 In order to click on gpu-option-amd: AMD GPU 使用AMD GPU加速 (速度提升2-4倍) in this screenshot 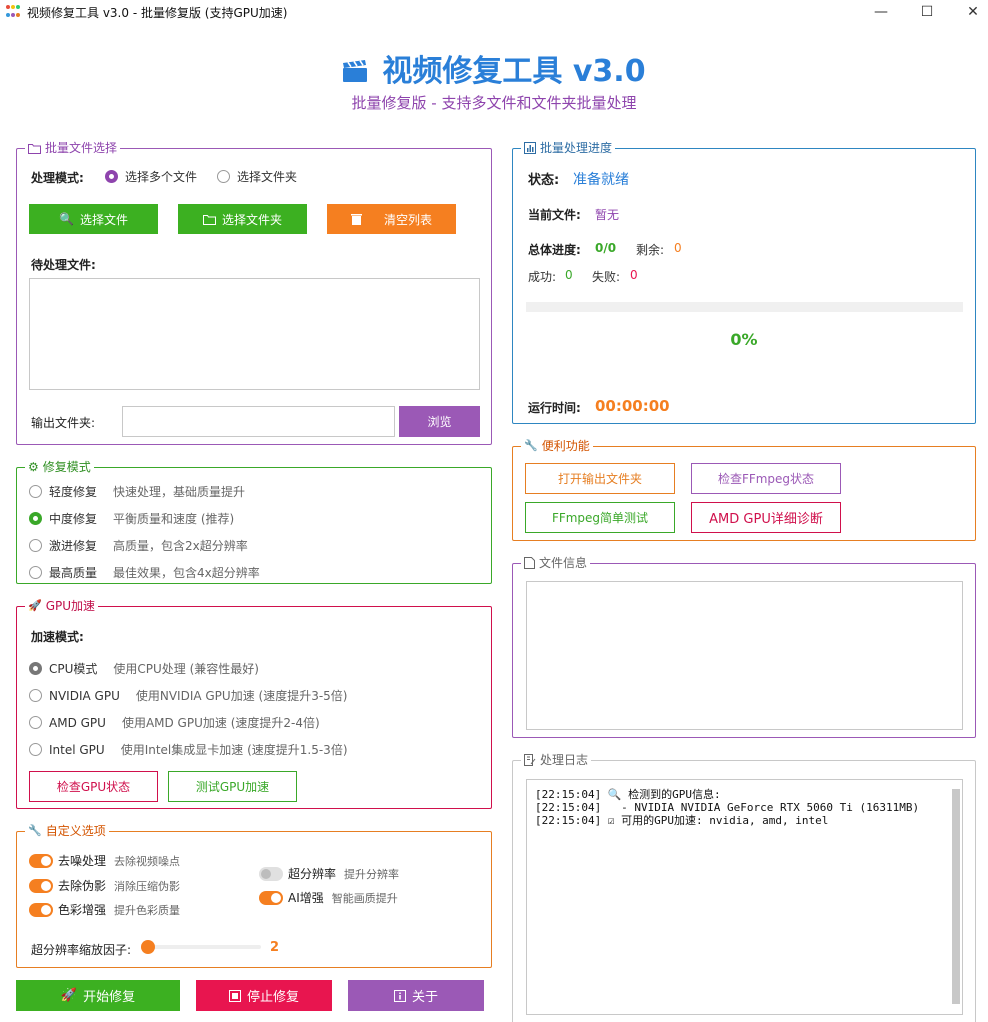, I will do `click(174, 722)`.